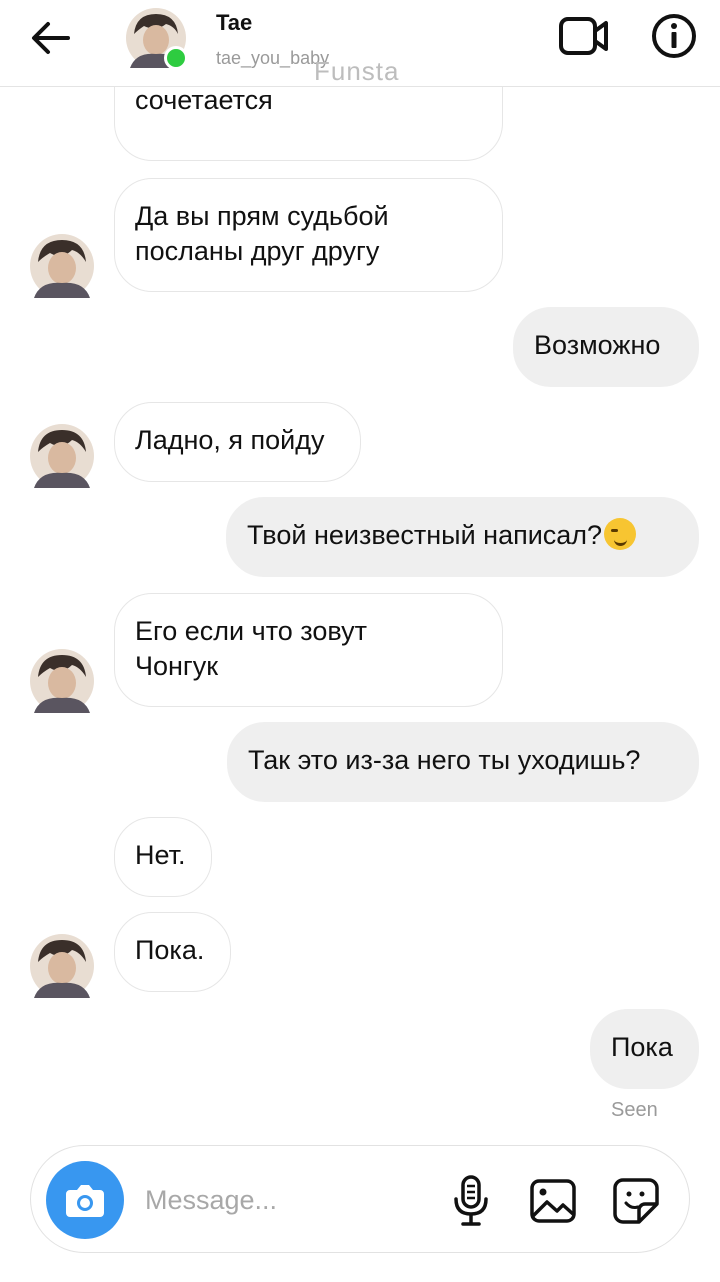 The image size is (720, 1282). What do you see at coordinates (290, 1200) in the screenshot?
I see `message-input` at bounding box center [290, 1200].